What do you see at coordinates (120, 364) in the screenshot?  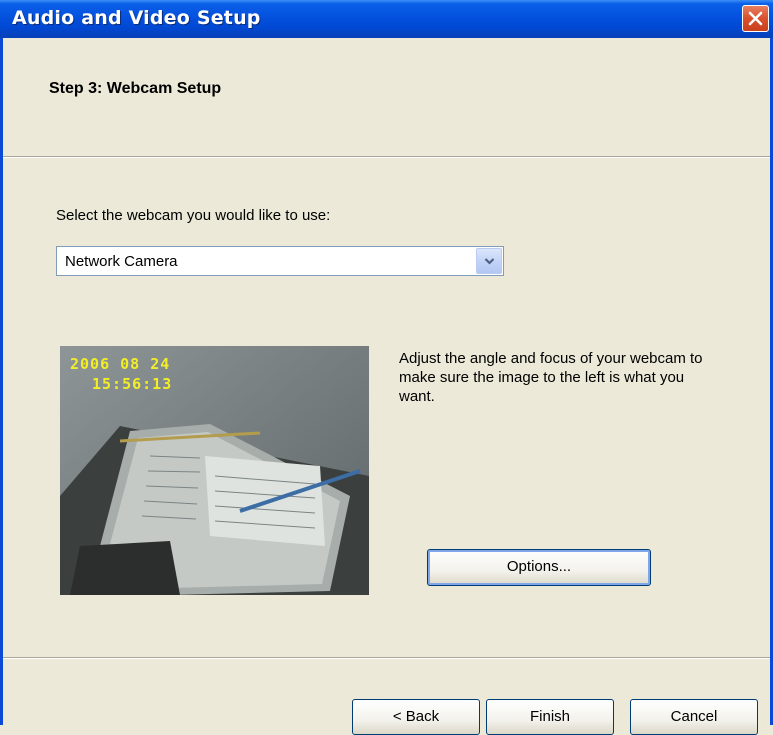 I see `preview-date: 2006 08 24` at bounding box center [120, 364].